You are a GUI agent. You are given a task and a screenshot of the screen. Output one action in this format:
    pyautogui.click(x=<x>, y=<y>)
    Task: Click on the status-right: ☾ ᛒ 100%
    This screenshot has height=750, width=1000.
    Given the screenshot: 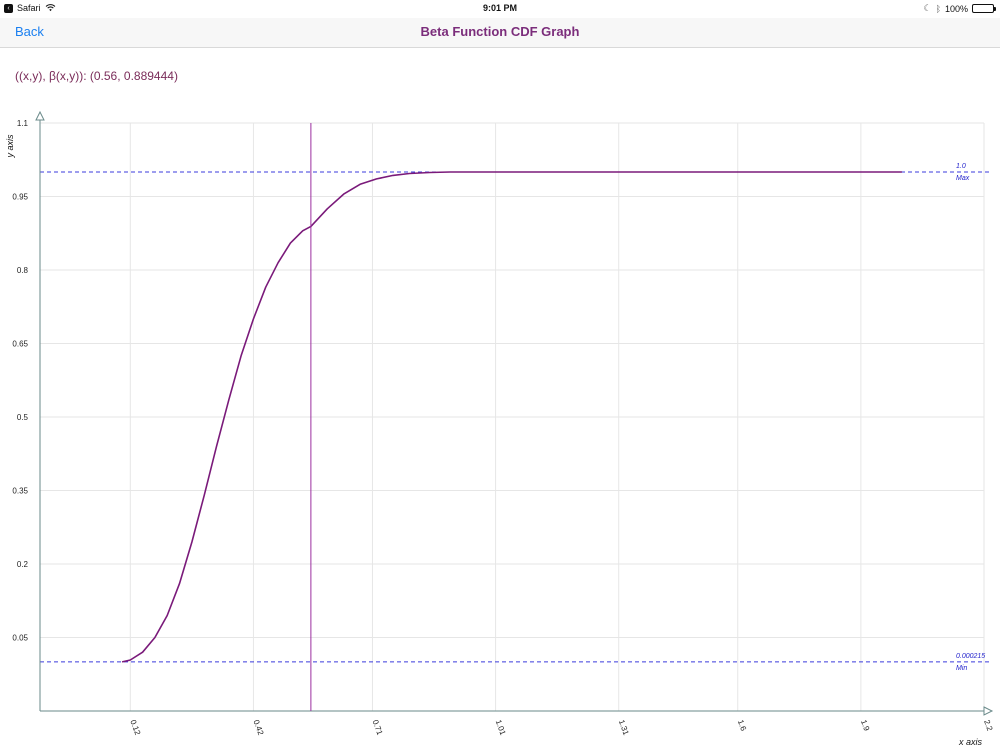 What is the action you would take?
    pyautogui.click(x=959, y=8)
    